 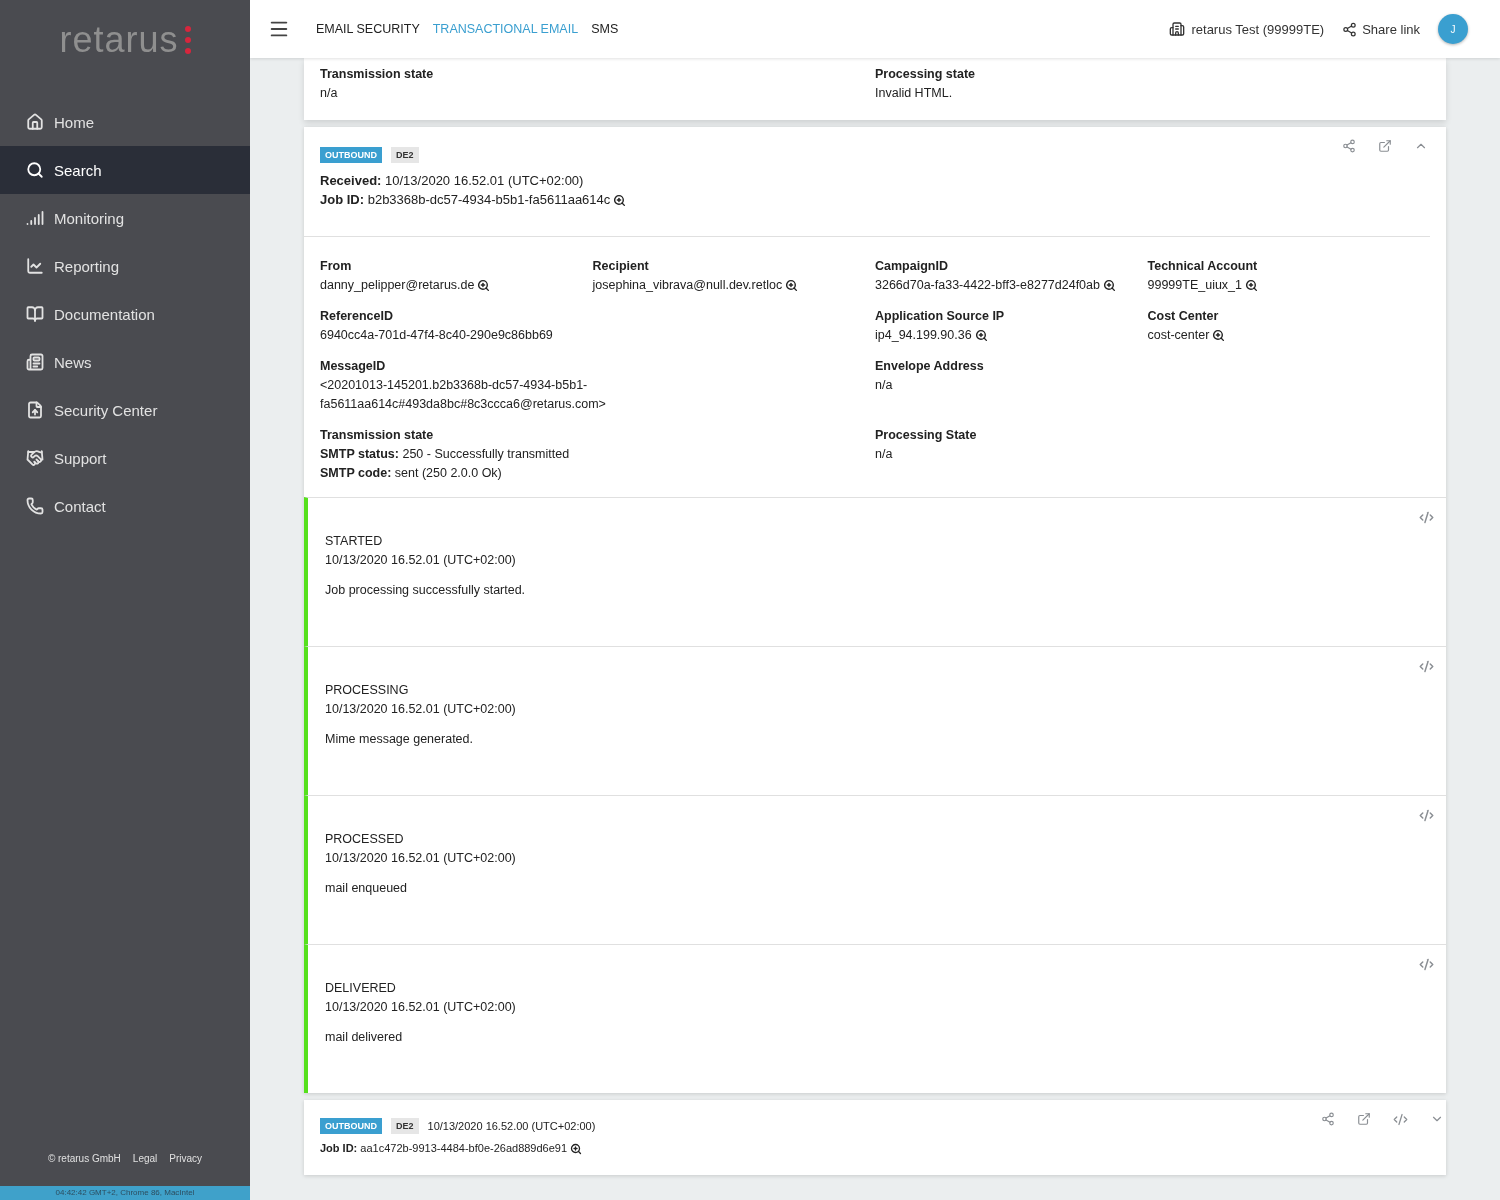 I want to click on field-label: ReferenceID, so click(x=357, y=316).